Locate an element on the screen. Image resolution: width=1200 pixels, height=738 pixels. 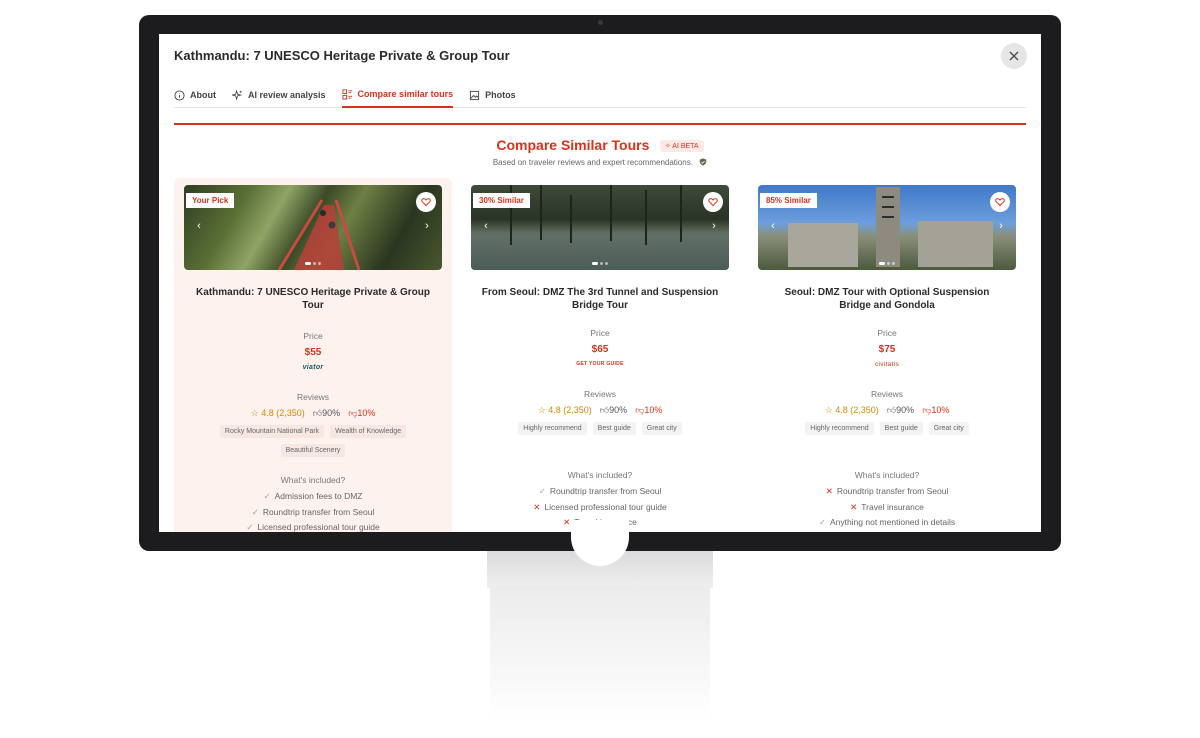
tab-label: Photos is located at coordinates (500, 95).